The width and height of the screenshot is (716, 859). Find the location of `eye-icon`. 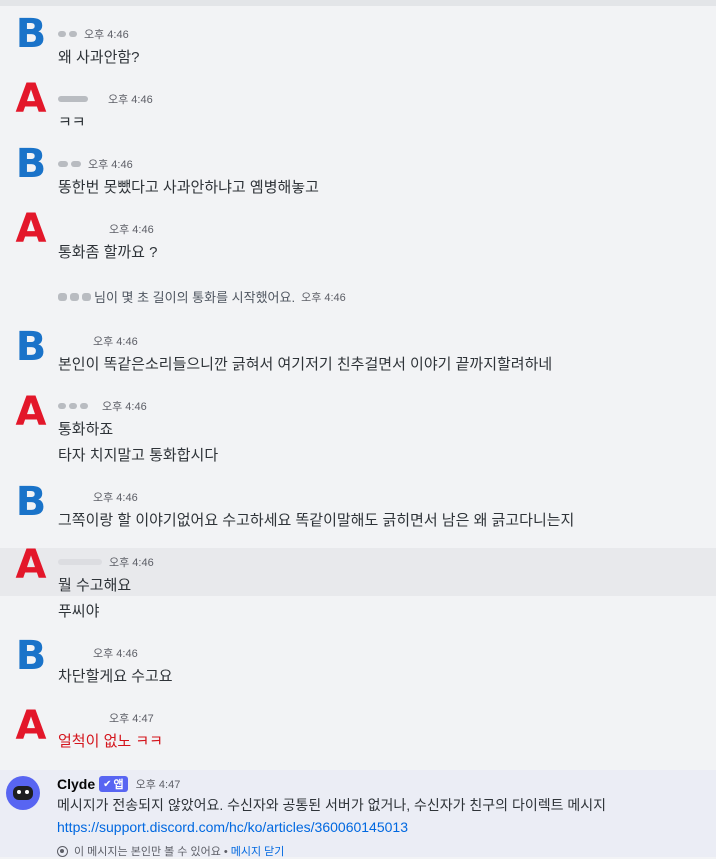

eye-icon is located at coordinates (62, 851).